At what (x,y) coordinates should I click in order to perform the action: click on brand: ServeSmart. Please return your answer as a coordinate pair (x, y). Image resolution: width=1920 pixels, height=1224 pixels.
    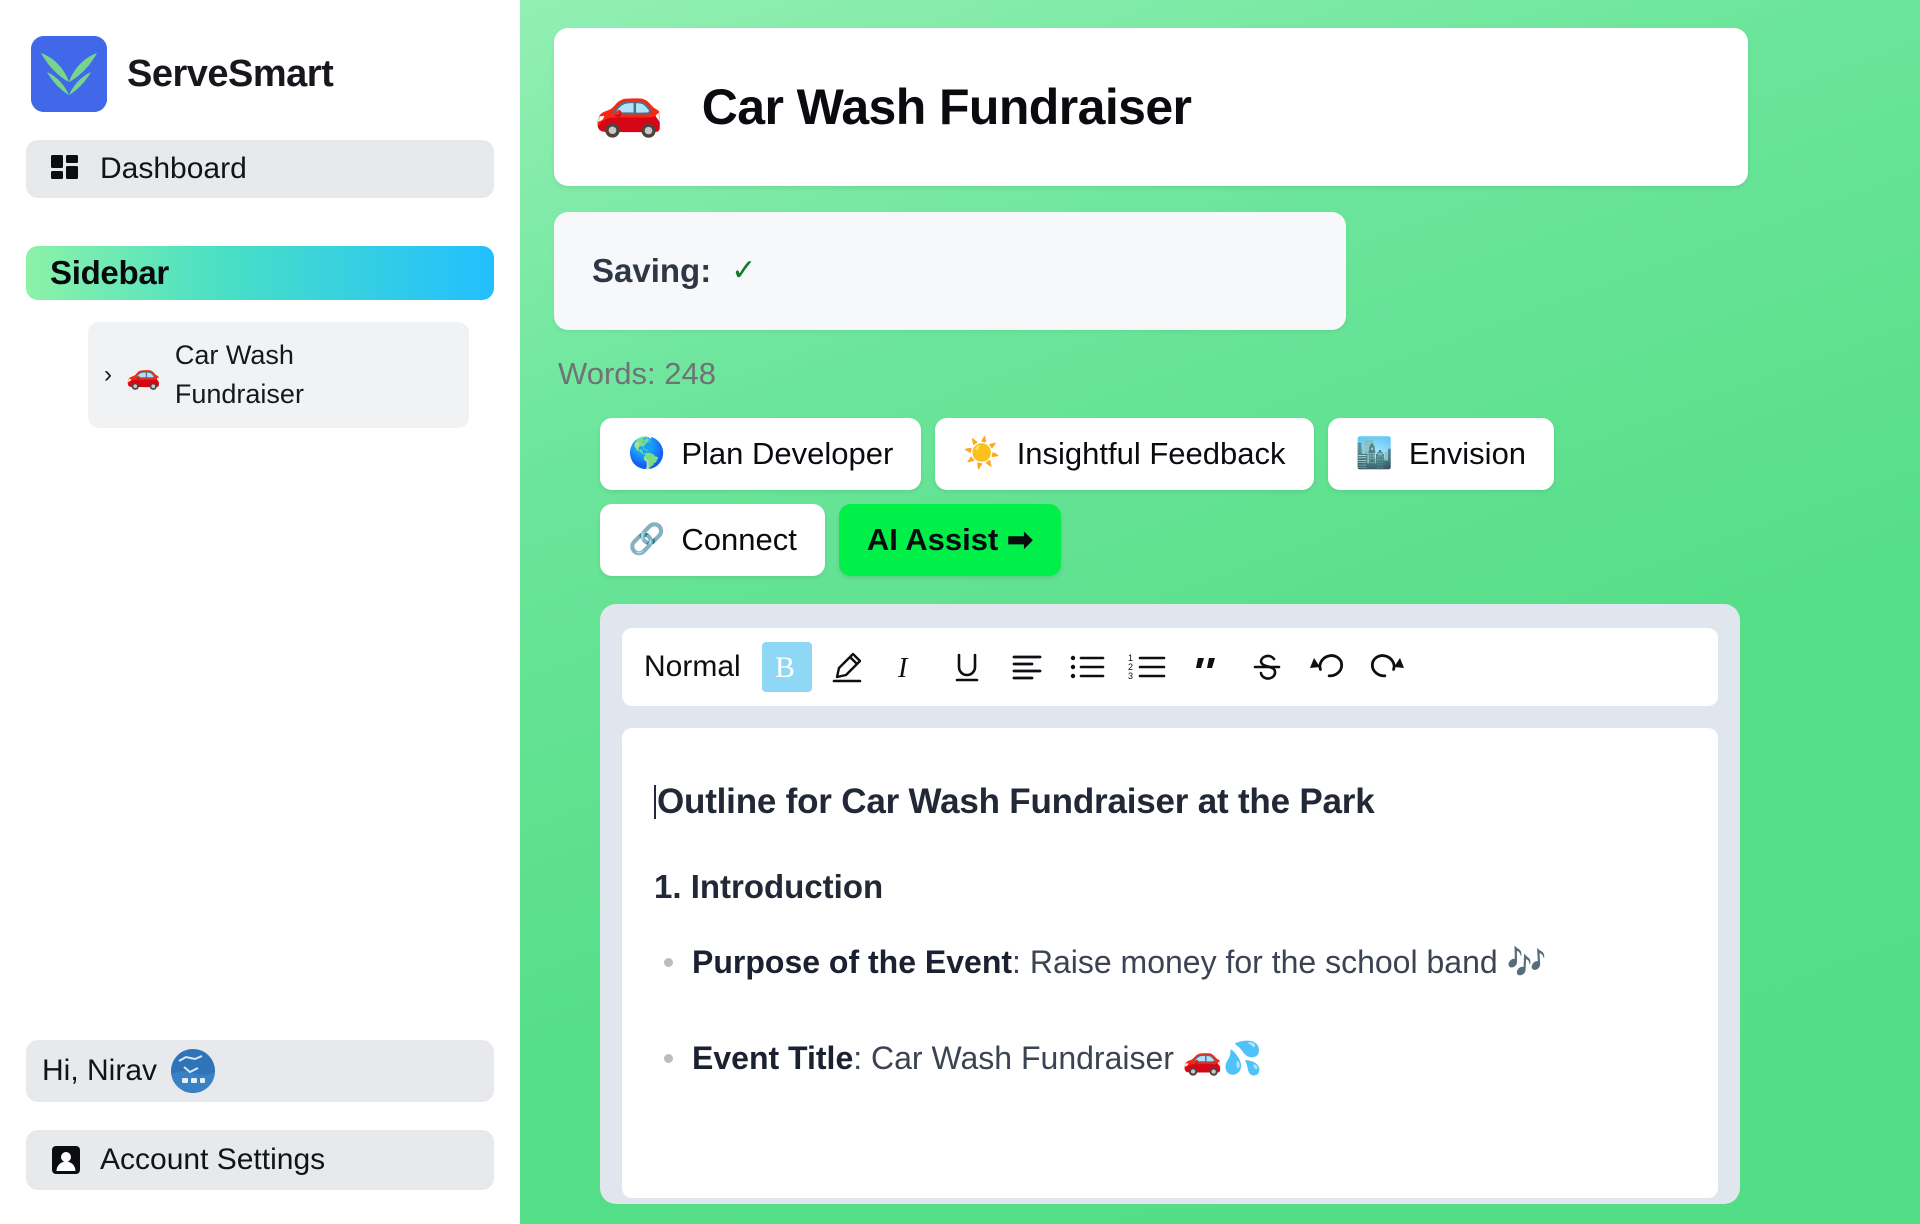
    Looking at the image, I should click on (260, 60).